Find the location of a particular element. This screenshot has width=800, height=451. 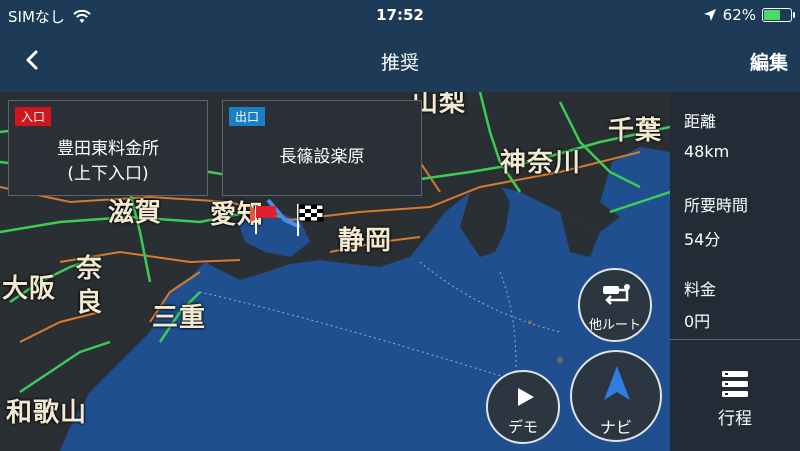

nav-bar: 推奨 編集 is located at coordinates (400, 62).